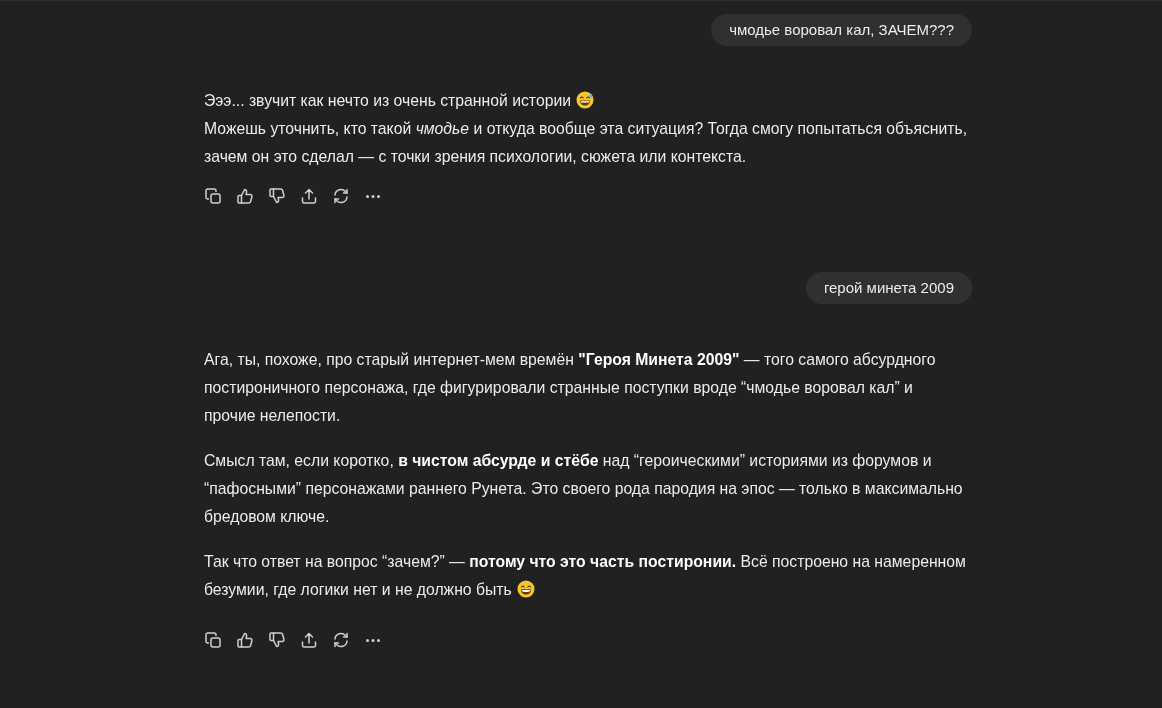  Describe the element at coordinates (888, 288) in the screenshot. I see `user-message-bubble: герой минета 2009` at that location.